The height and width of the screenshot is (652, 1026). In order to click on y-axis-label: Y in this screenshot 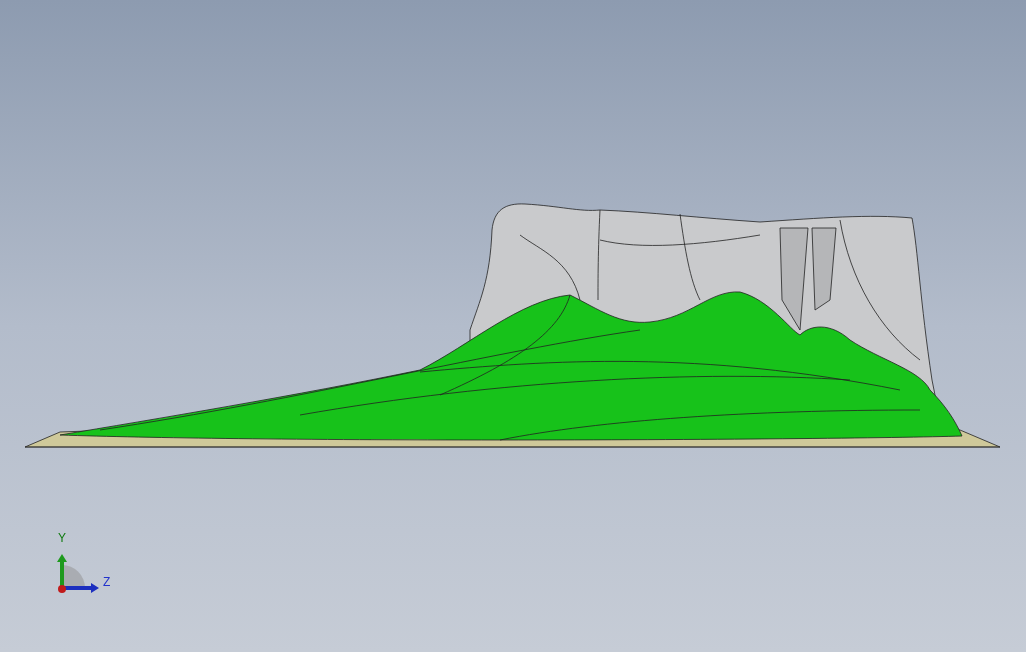, I will do `click(62, 538)`.